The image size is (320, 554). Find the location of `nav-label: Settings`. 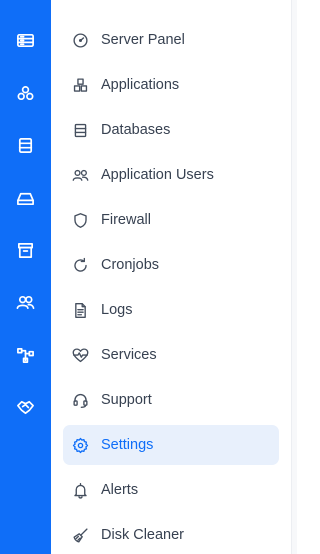

nav-label: Settings is located at coordinates (127, 445).